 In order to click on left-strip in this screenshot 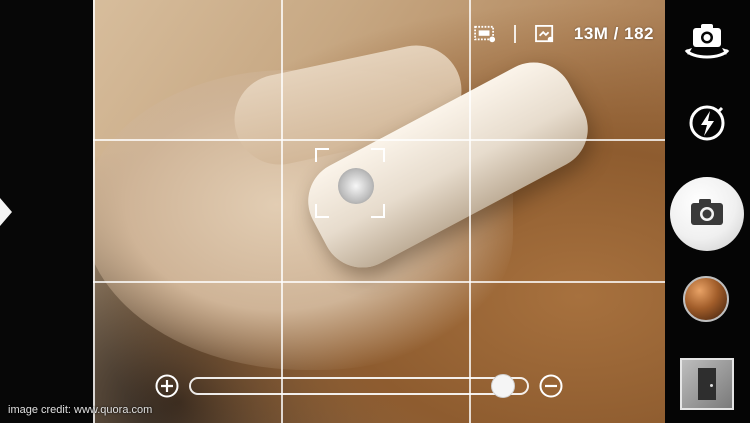, I will do `click(46, 211)`.